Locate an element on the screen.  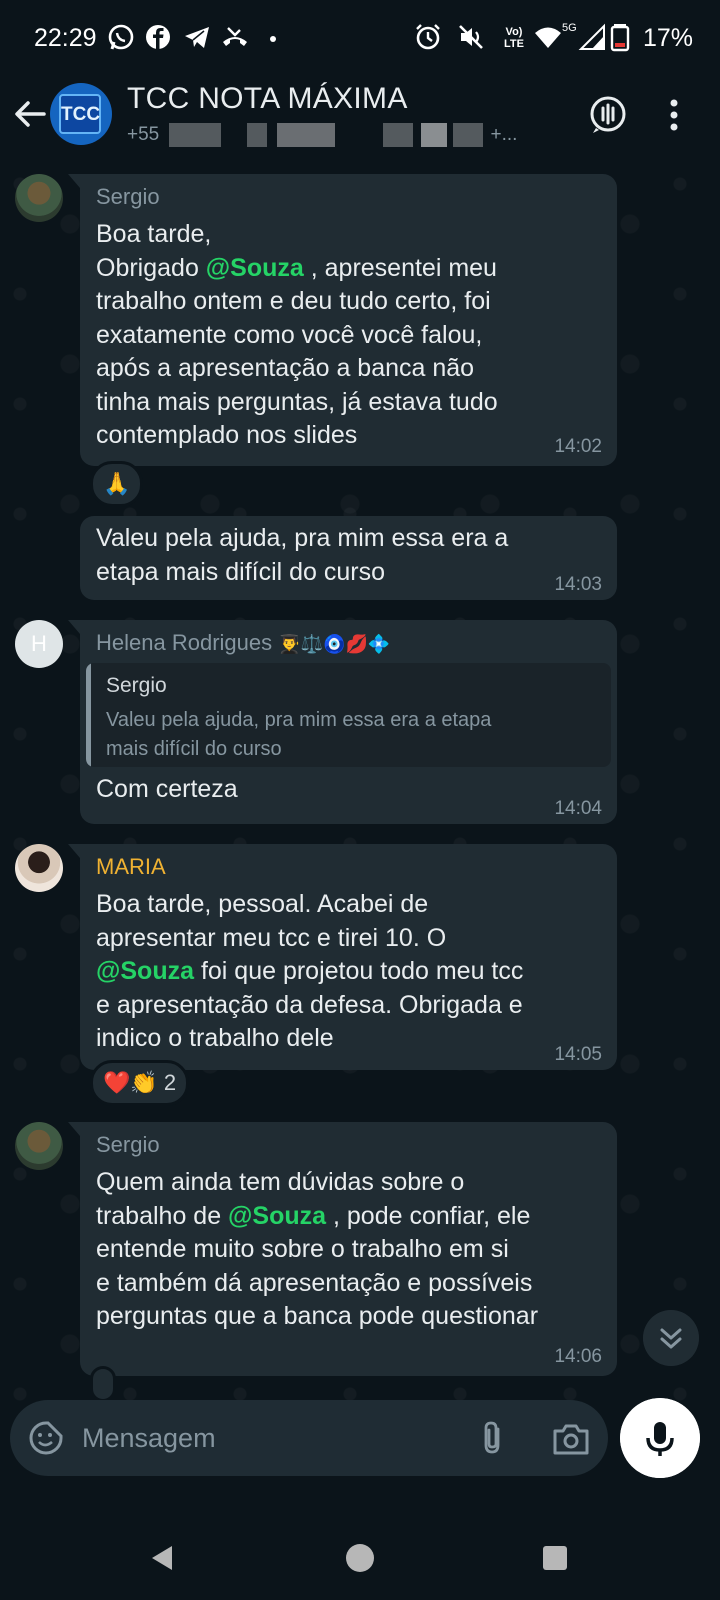
square-recents-icon is located at coordinates (555, 1558).